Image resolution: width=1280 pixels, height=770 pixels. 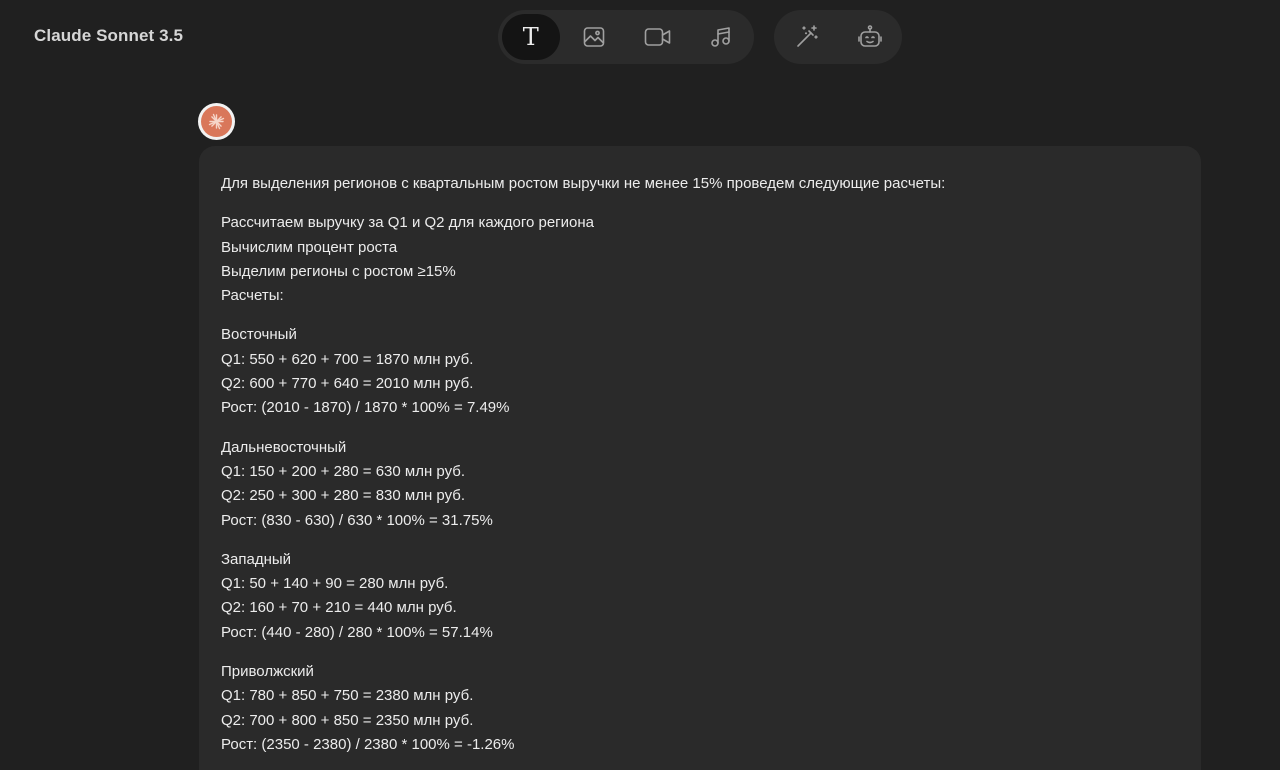 I want to click on robot-button, so click(x=869, y=37).